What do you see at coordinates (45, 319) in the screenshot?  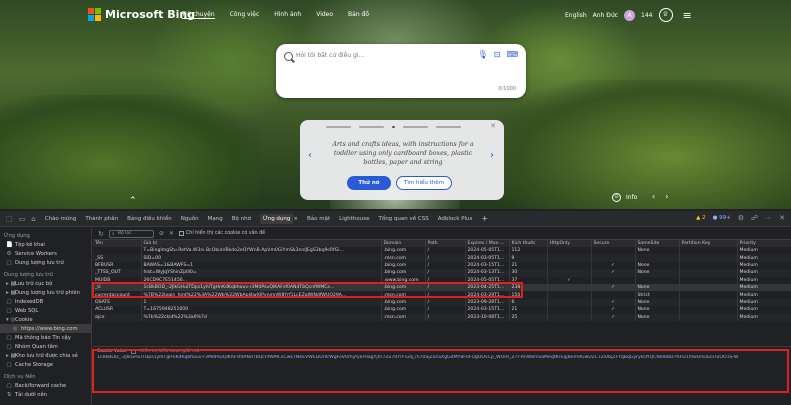 I see `sidebar-item: ▾ ◎ Cookie` at bounding box center [45, 319].